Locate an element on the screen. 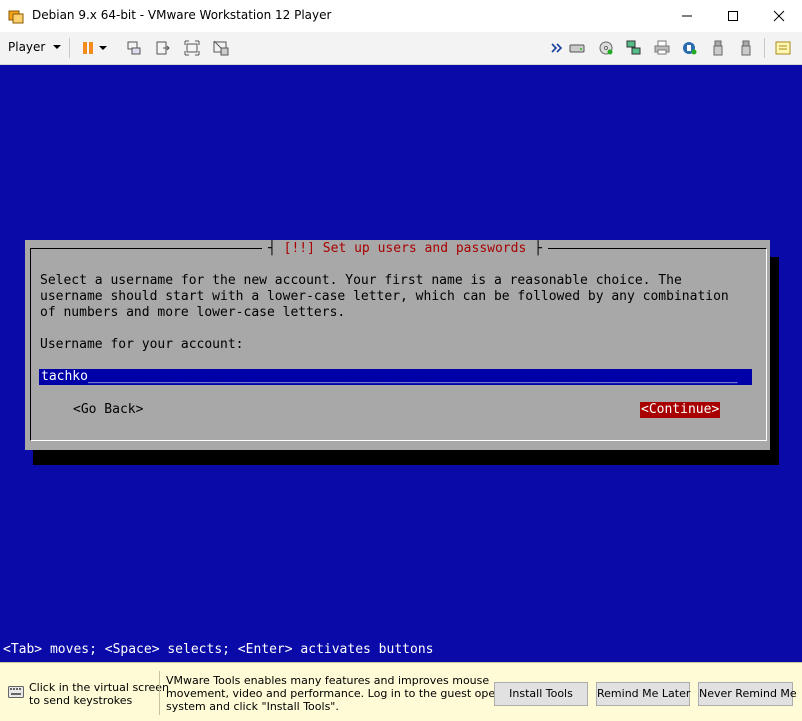 This screenshot has height=721, width=802. username-value: tachko is located at coordinates (64, 376).